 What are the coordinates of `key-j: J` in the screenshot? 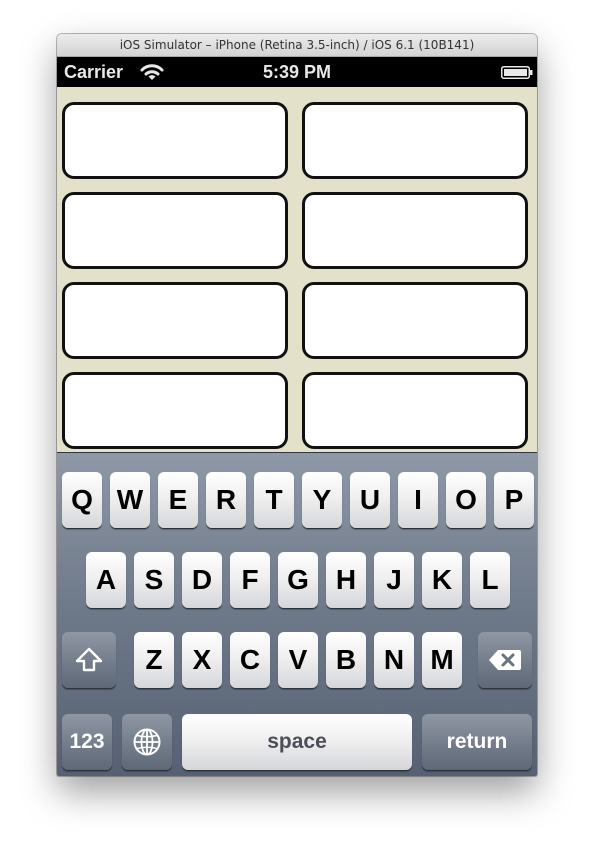 It's located at (394, 580).